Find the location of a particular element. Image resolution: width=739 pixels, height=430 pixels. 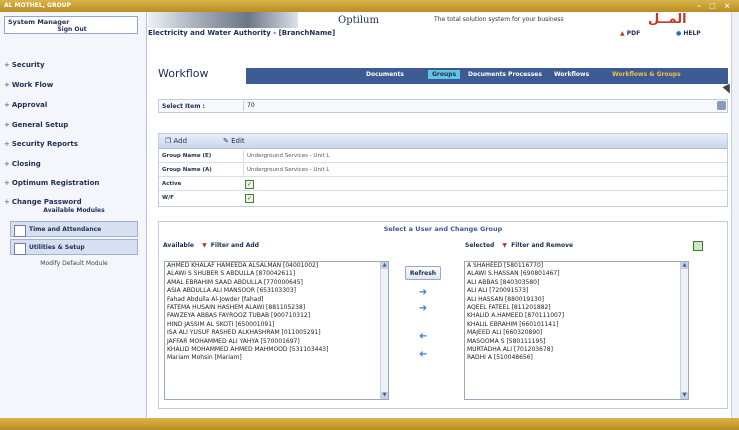

sidebar-item-security-reports: + Security Reports is located at coordinates (41, 147).